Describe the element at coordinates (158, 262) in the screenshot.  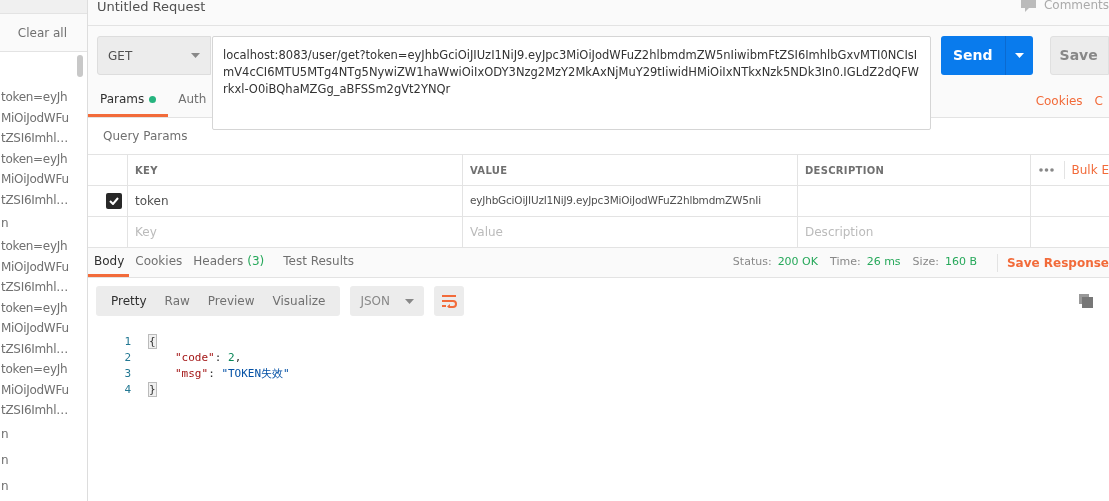
I see `response-tab: Cookies` at that location.